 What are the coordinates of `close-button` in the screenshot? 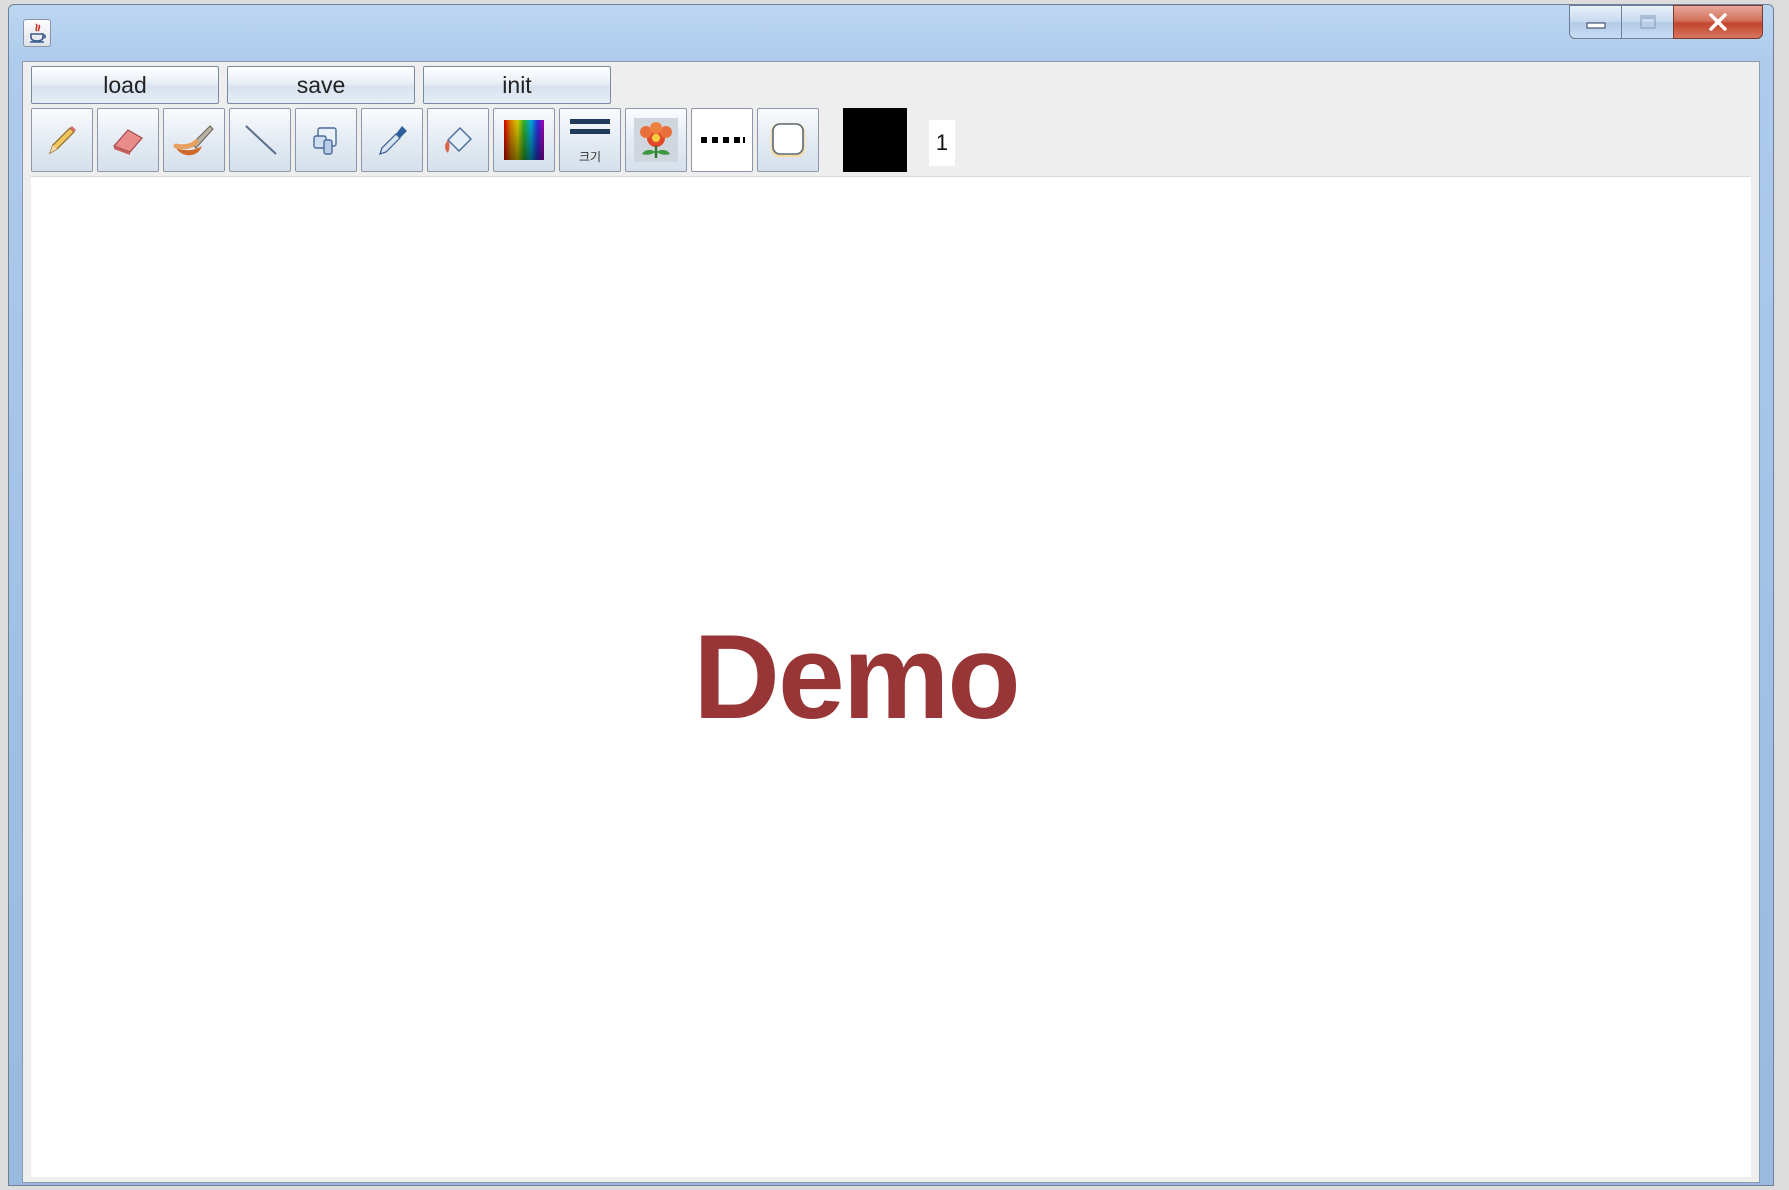 It's located at (1718, 22).